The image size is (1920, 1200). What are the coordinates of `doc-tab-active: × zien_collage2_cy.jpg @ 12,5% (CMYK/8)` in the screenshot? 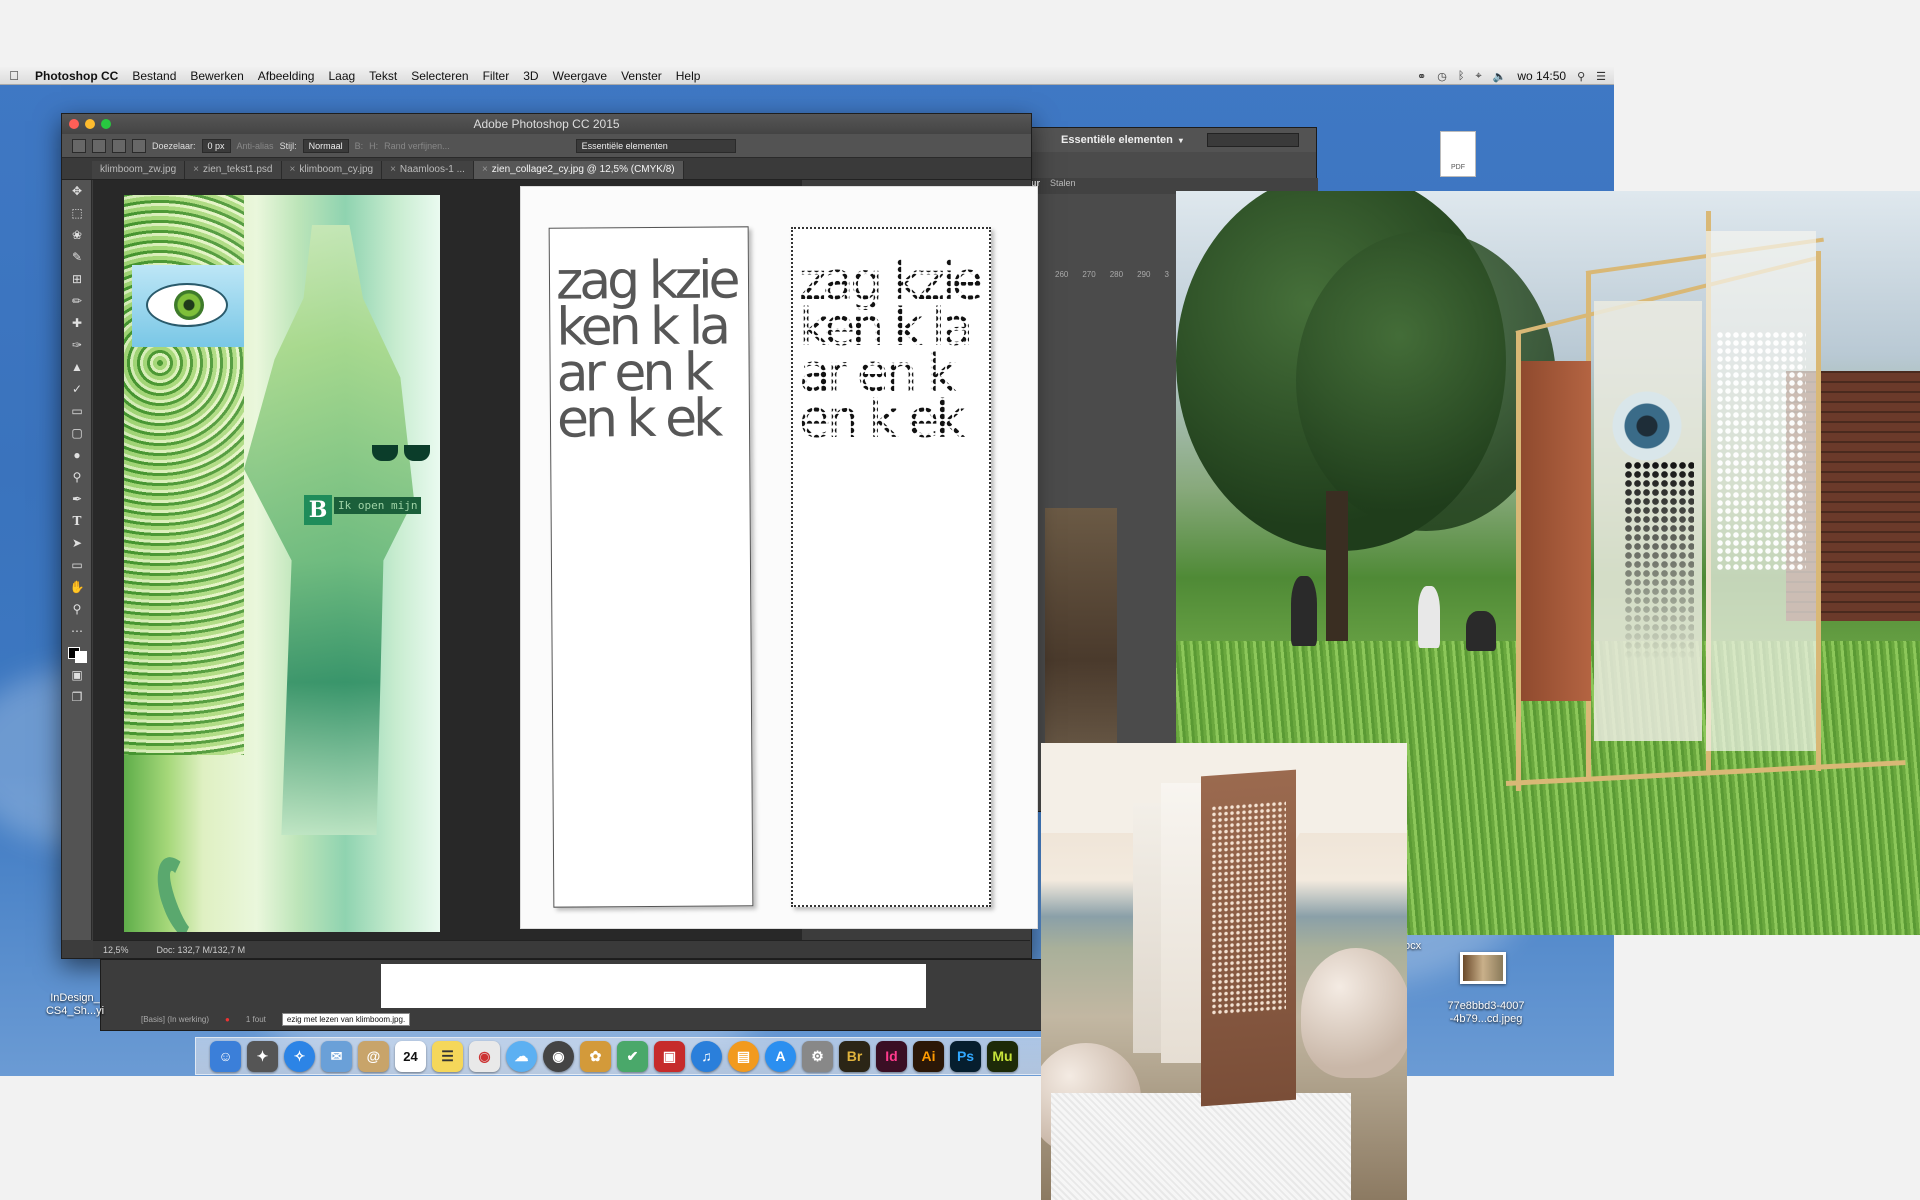 It's located at (578, 170).